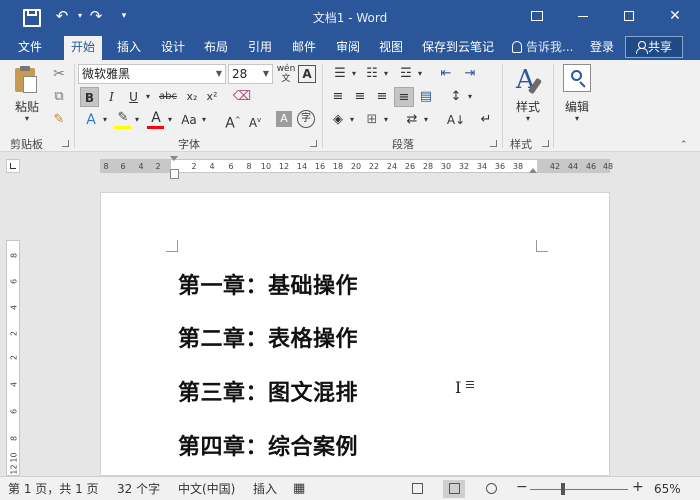  What do you see at coordinates (212, 97) in the screenshot?
I see `superscript-button: x²` at bounding box center [212, 97].